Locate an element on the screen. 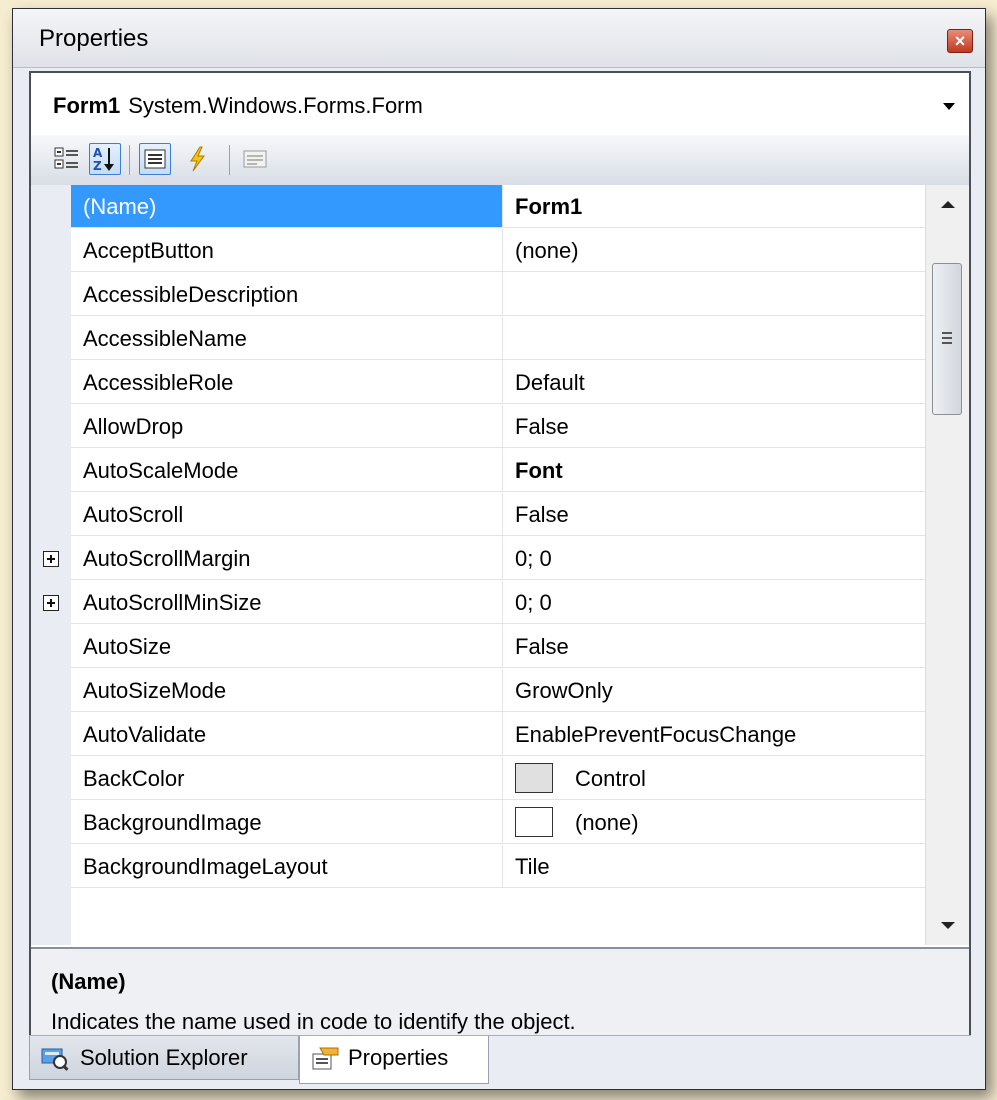 This screenshot has width=997, height=1100. tab-properties: Properties is located at coordinates (394, 1060).